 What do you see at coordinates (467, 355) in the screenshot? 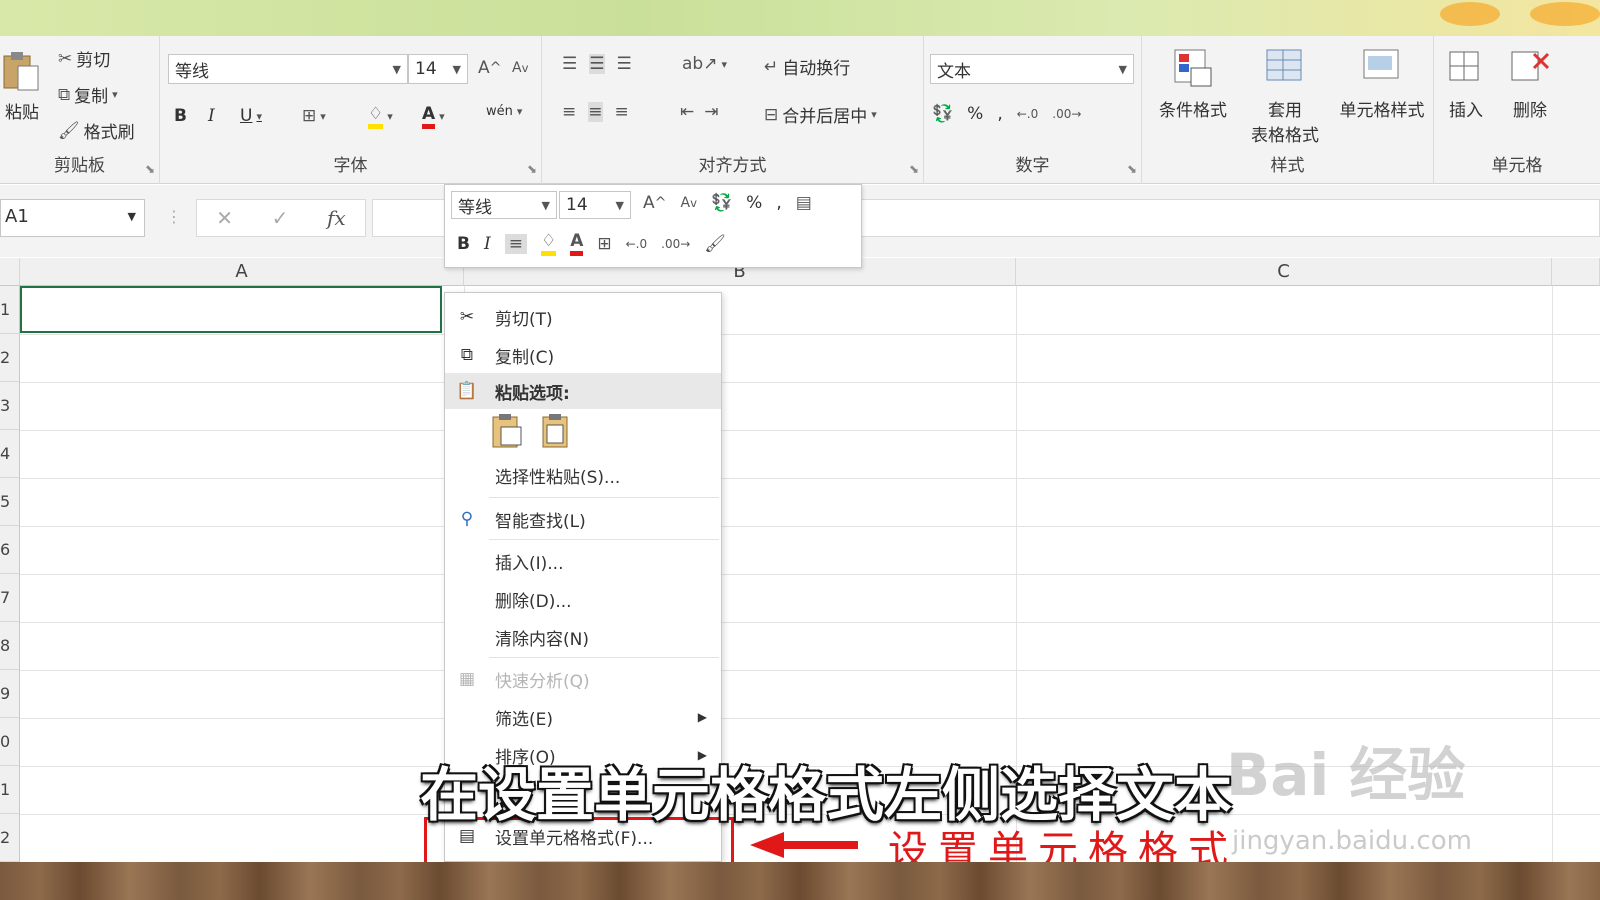
I see `copy-icon: ⧉` at bounding box center [467, 355].